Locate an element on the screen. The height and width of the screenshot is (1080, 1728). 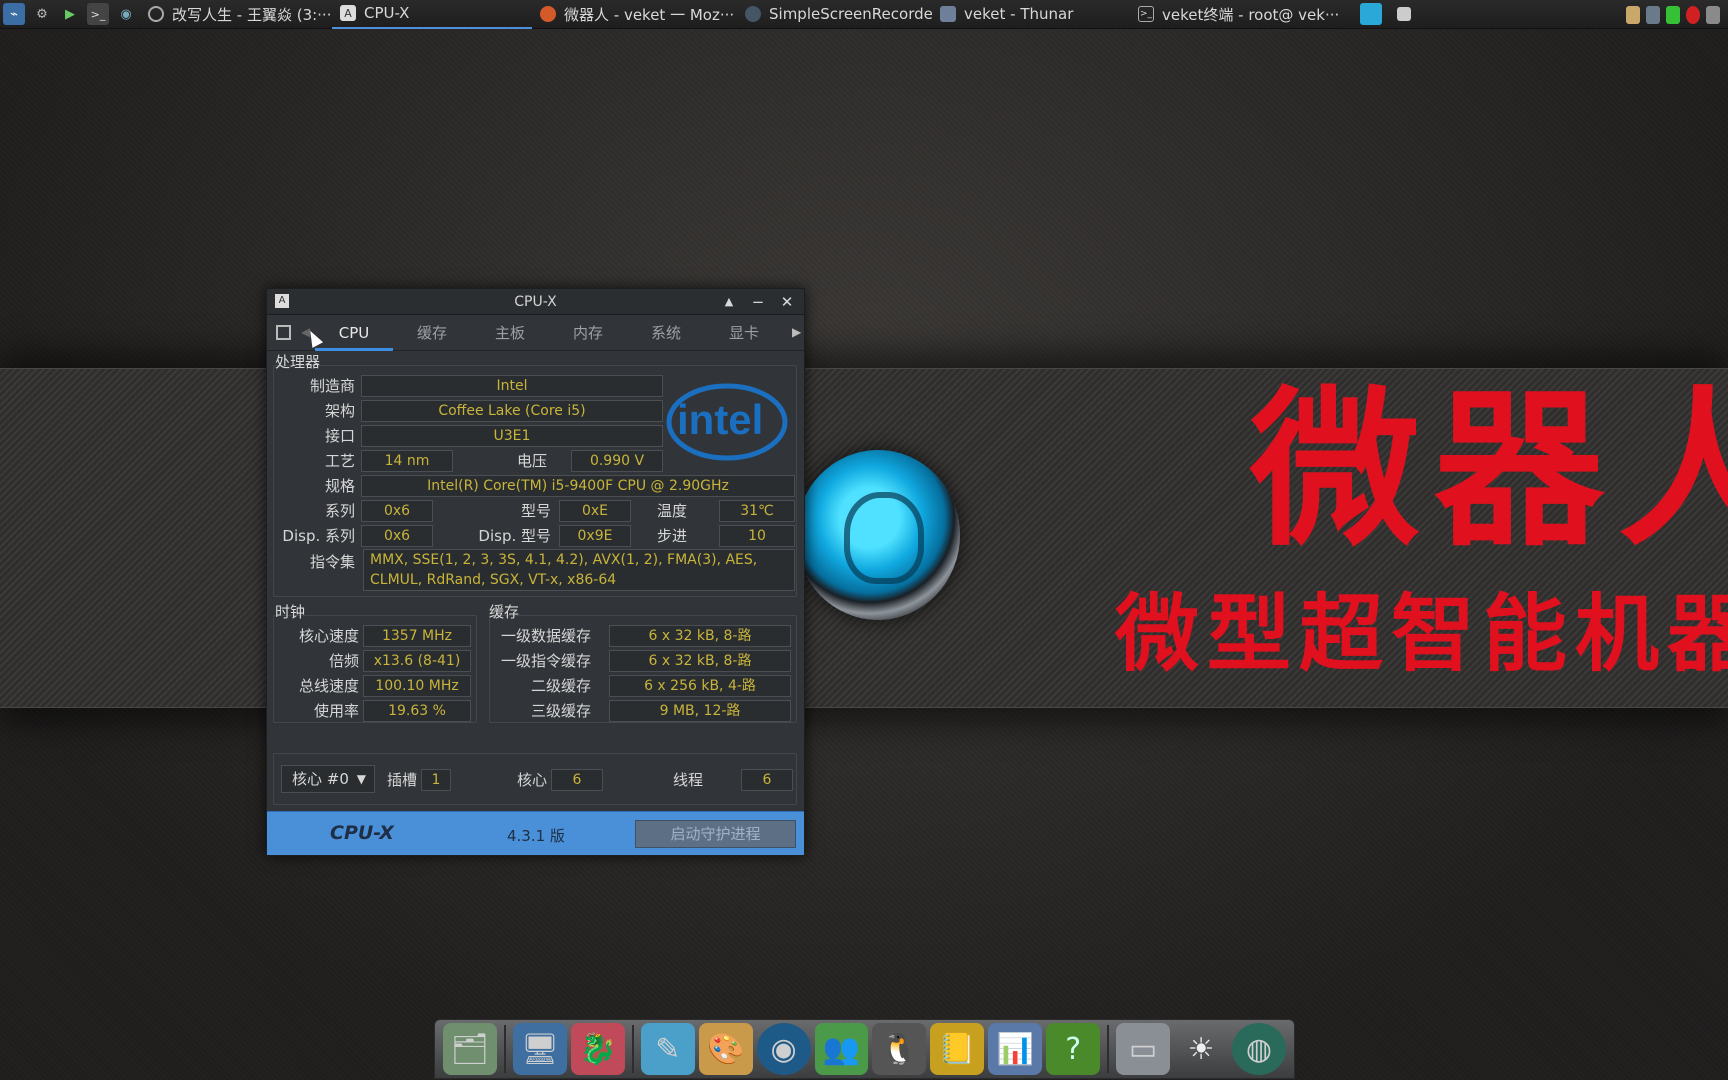
socket-label: 接口 is located at coordinates (339, 436).